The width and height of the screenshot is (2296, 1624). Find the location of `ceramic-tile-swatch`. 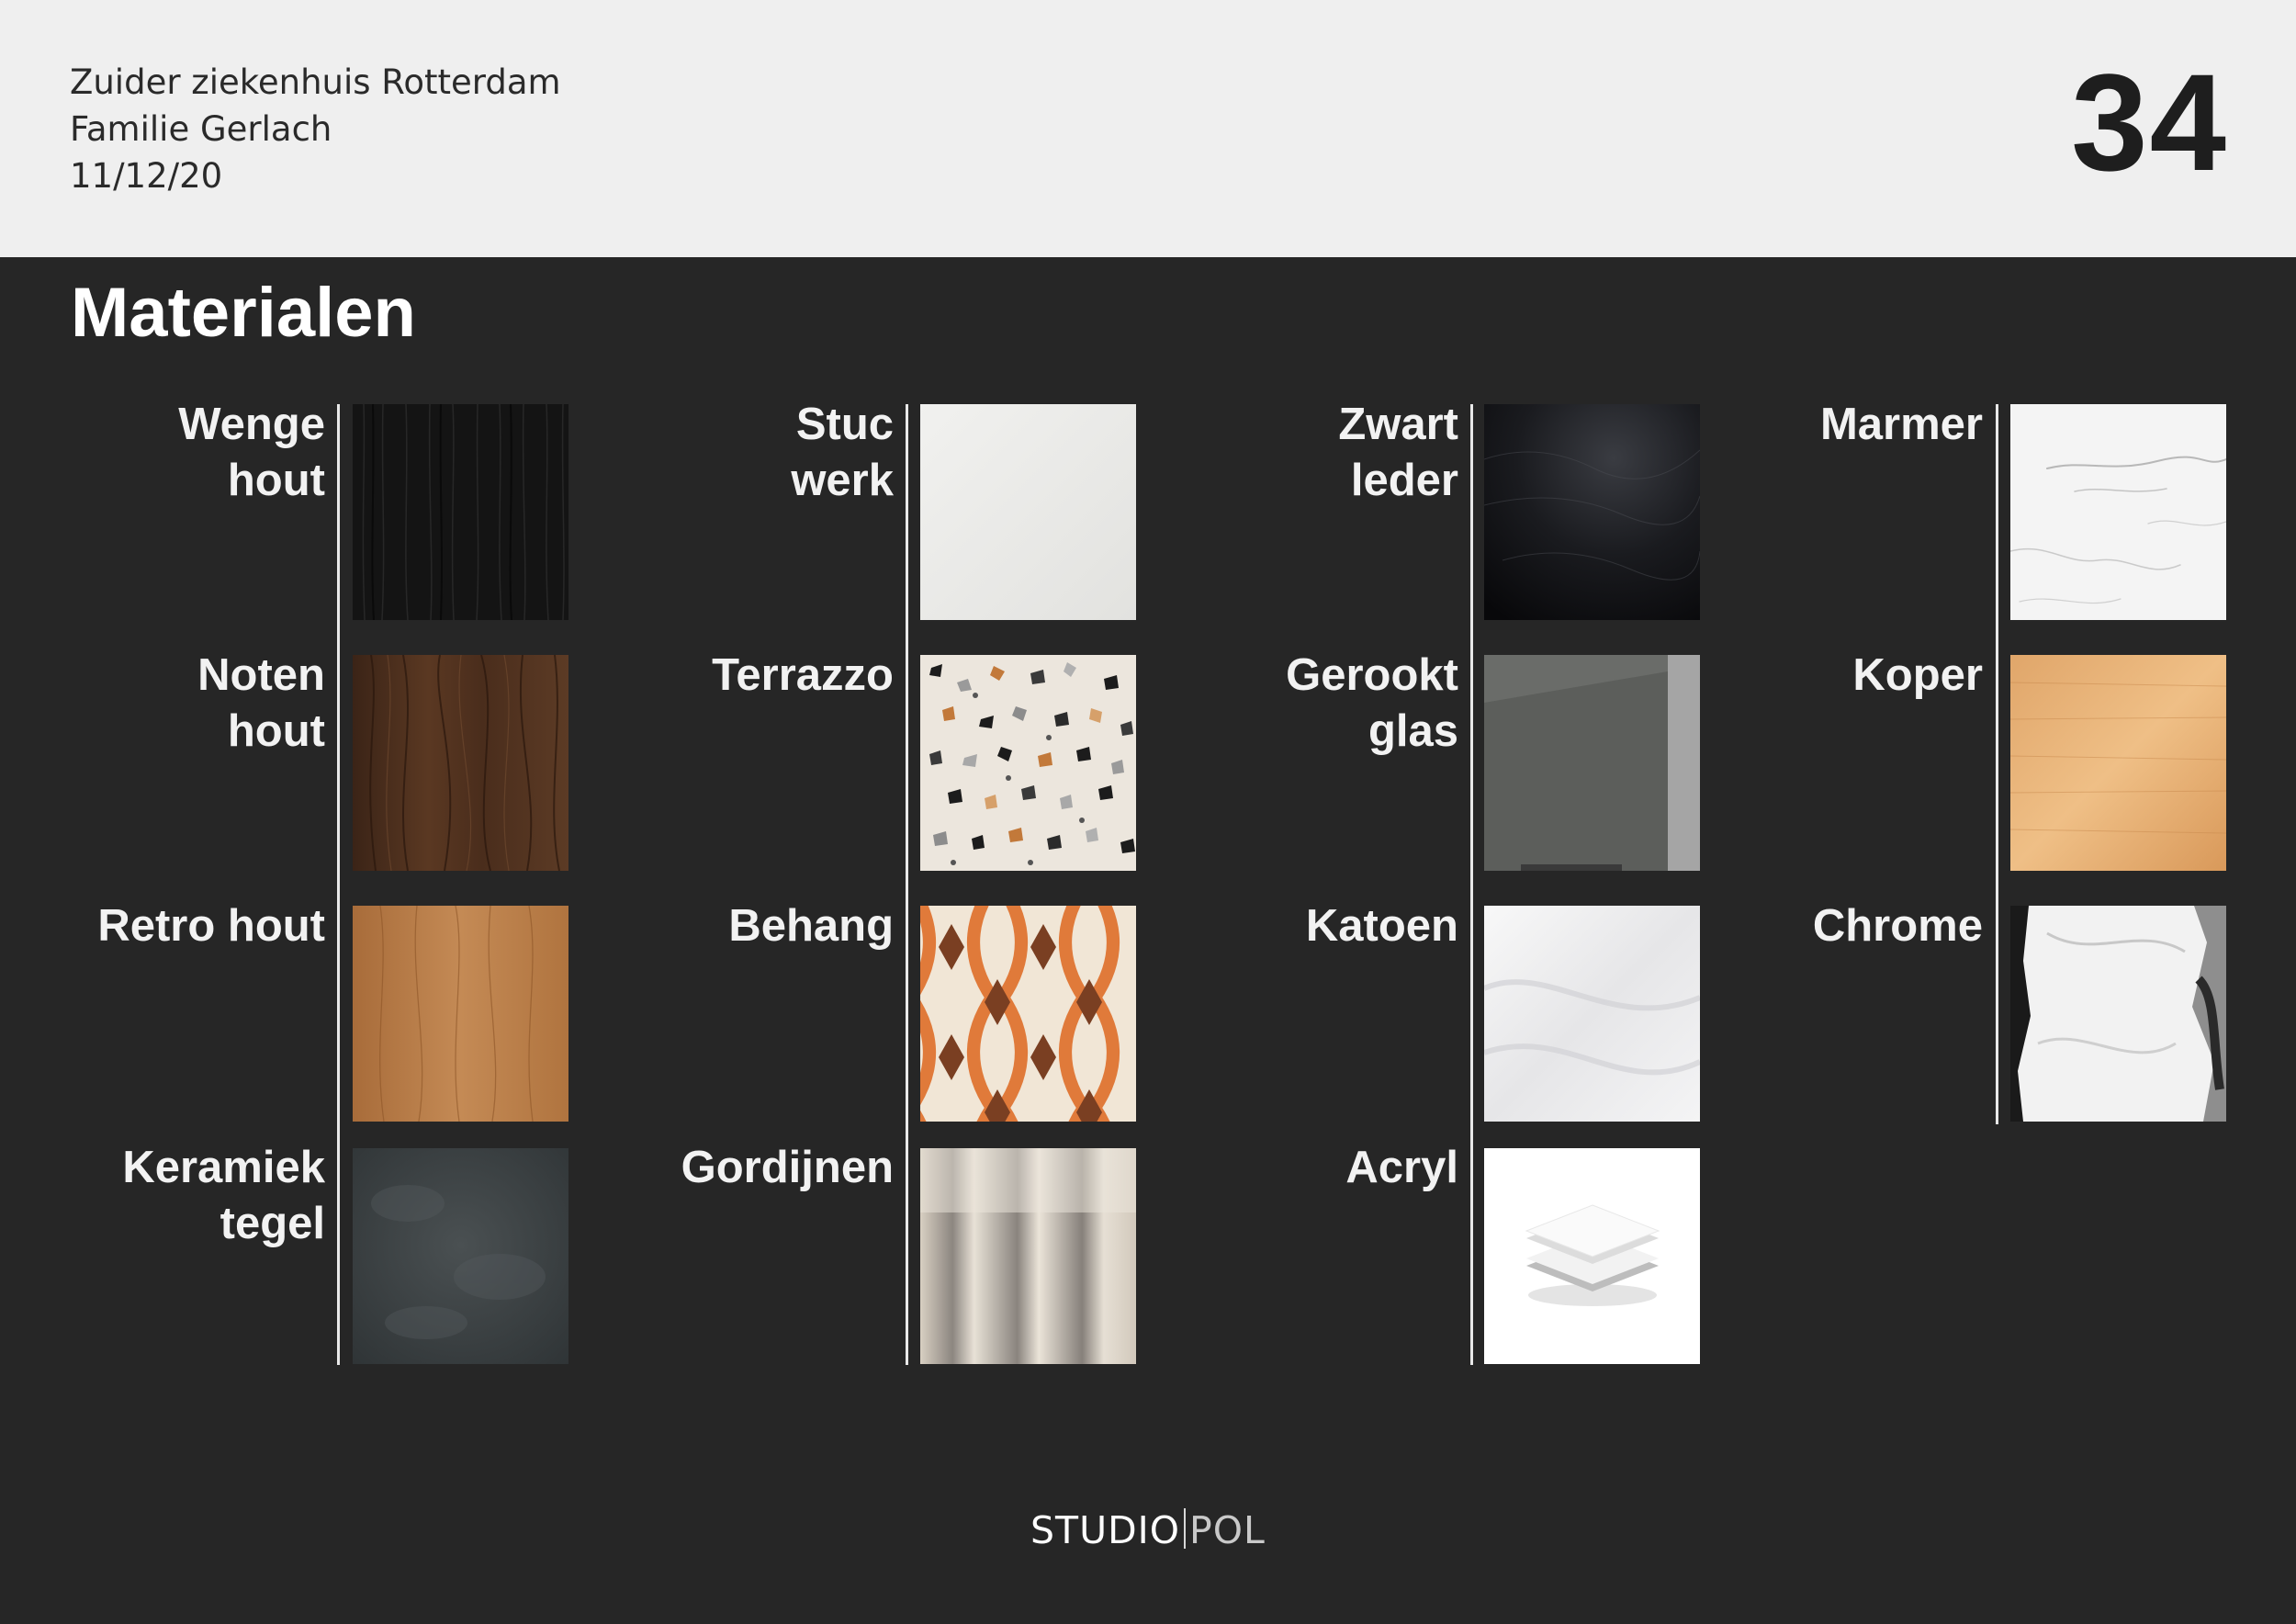

ceramic-tile-swatch is located at coordinates (460, 1256).